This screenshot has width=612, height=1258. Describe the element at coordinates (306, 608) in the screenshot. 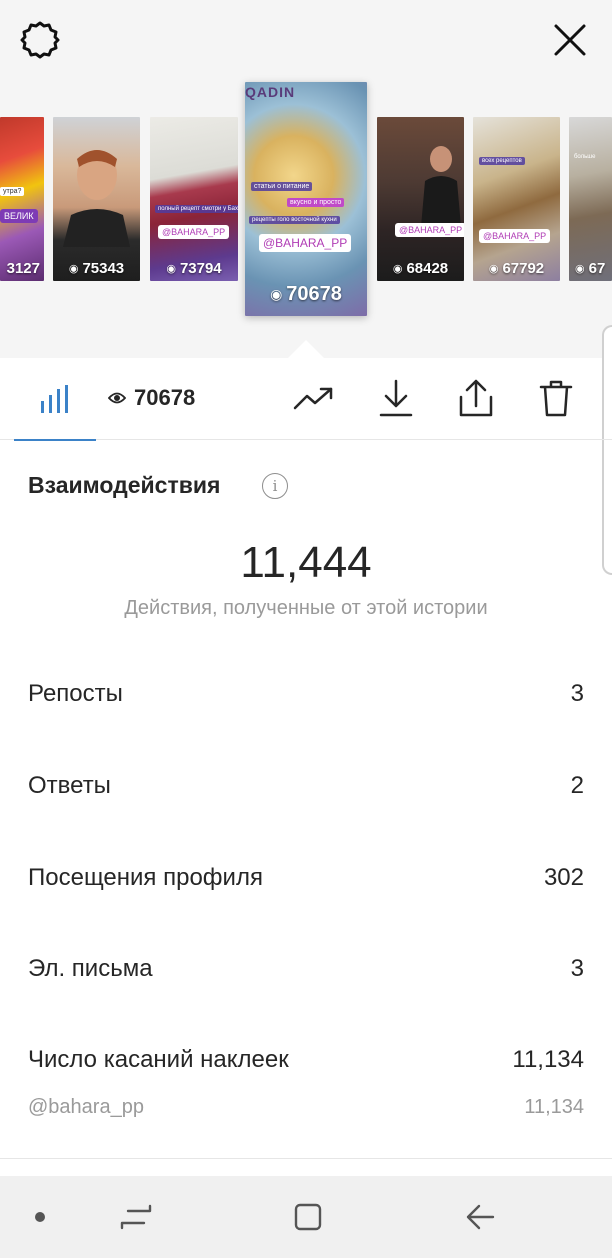

I see `interactions-caption: Действия, полученные от этой истории` at that location.